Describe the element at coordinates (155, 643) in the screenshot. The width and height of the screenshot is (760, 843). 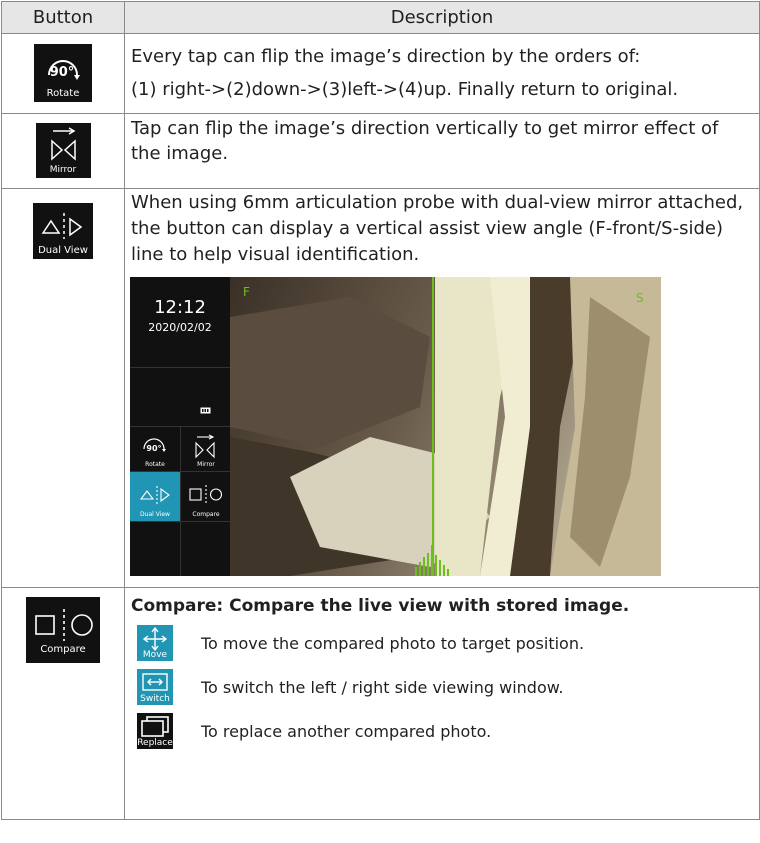
I see `move-button: Move` at that location.